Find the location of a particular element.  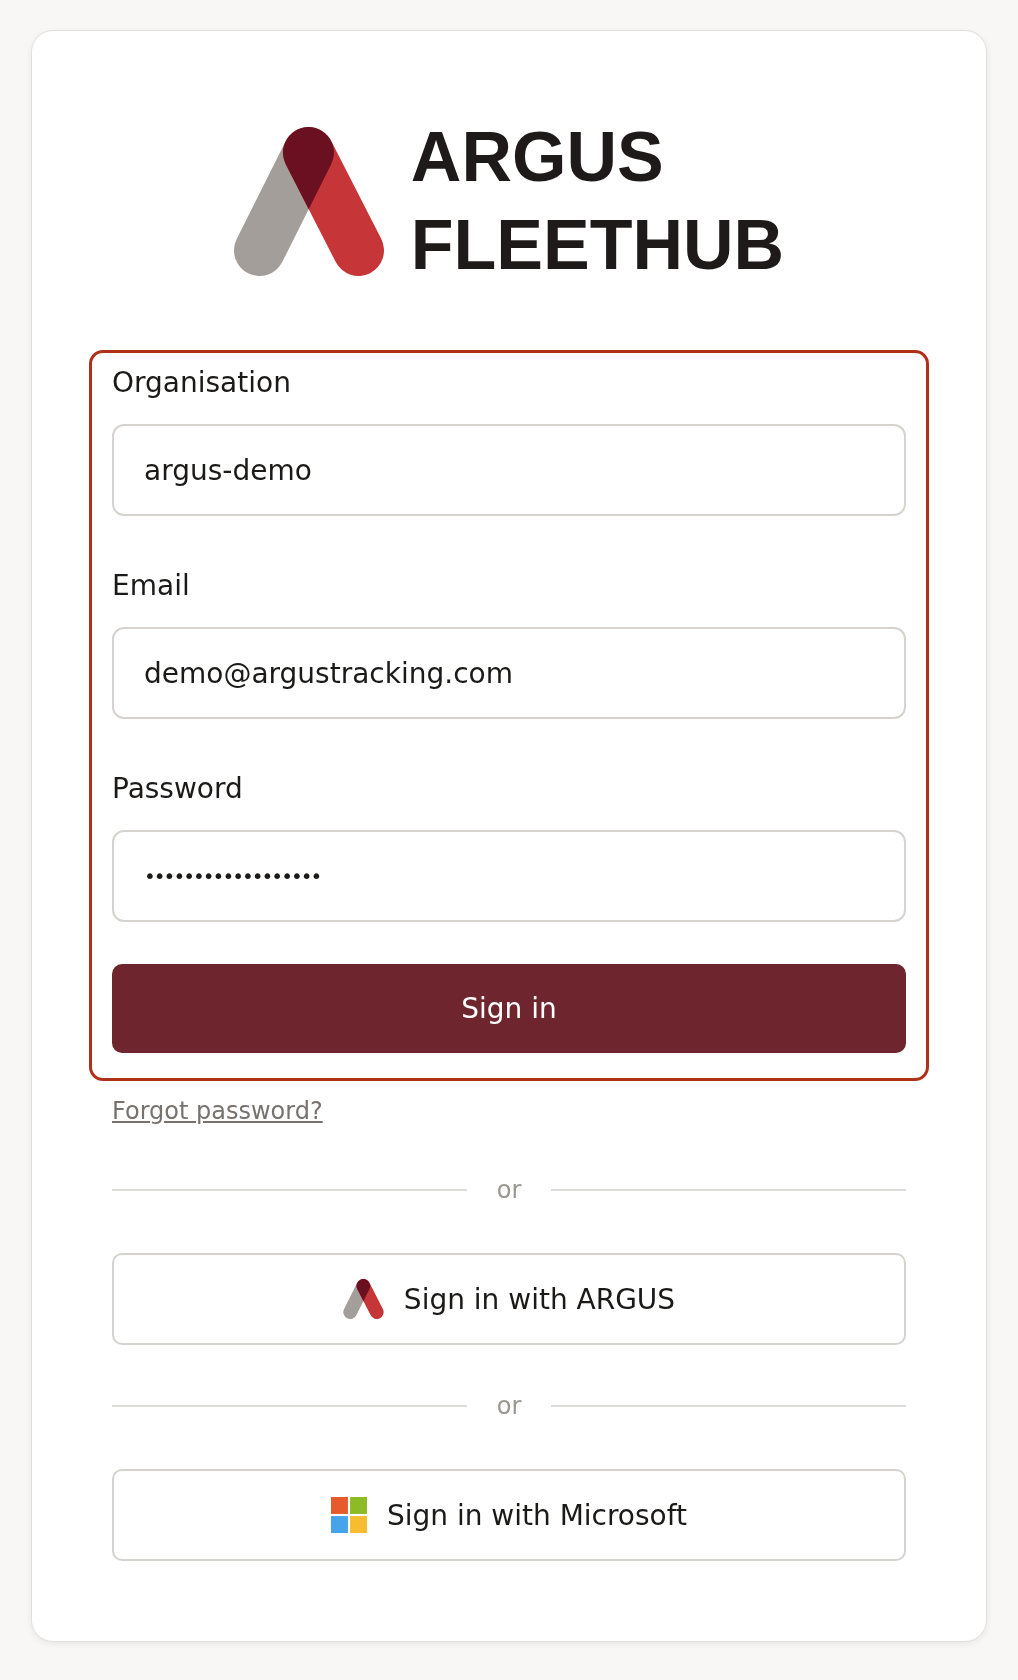

product-name: FLEETHUB is located at coordinates (597, 245).